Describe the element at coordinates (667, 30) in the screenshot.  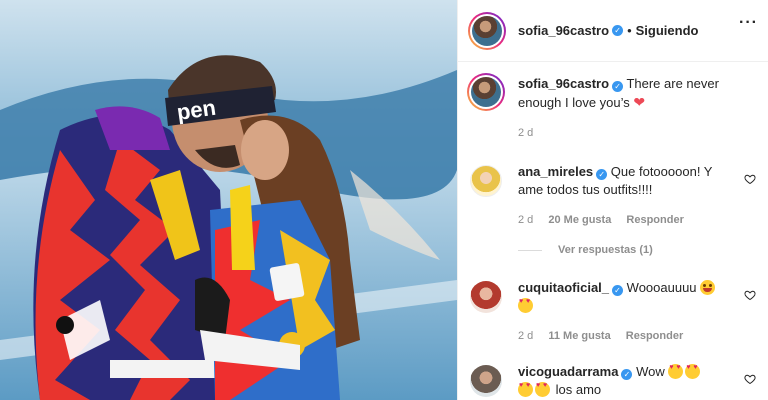
I see `follow-status-button: Siguiendo` at that location.